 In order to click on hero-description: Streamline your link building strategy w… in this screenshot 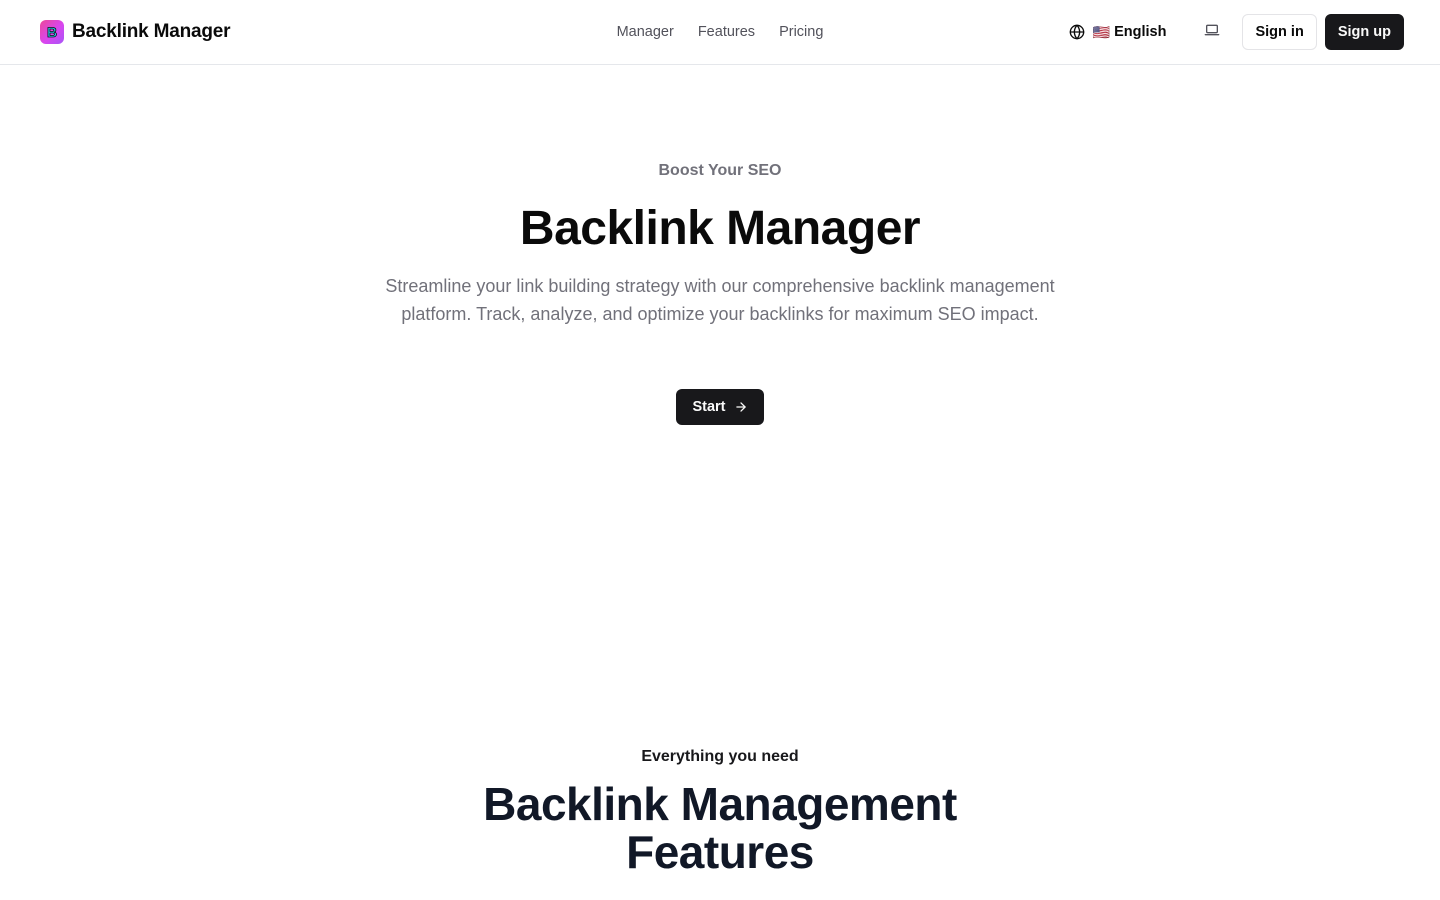, I will do `click(720, 300)`.